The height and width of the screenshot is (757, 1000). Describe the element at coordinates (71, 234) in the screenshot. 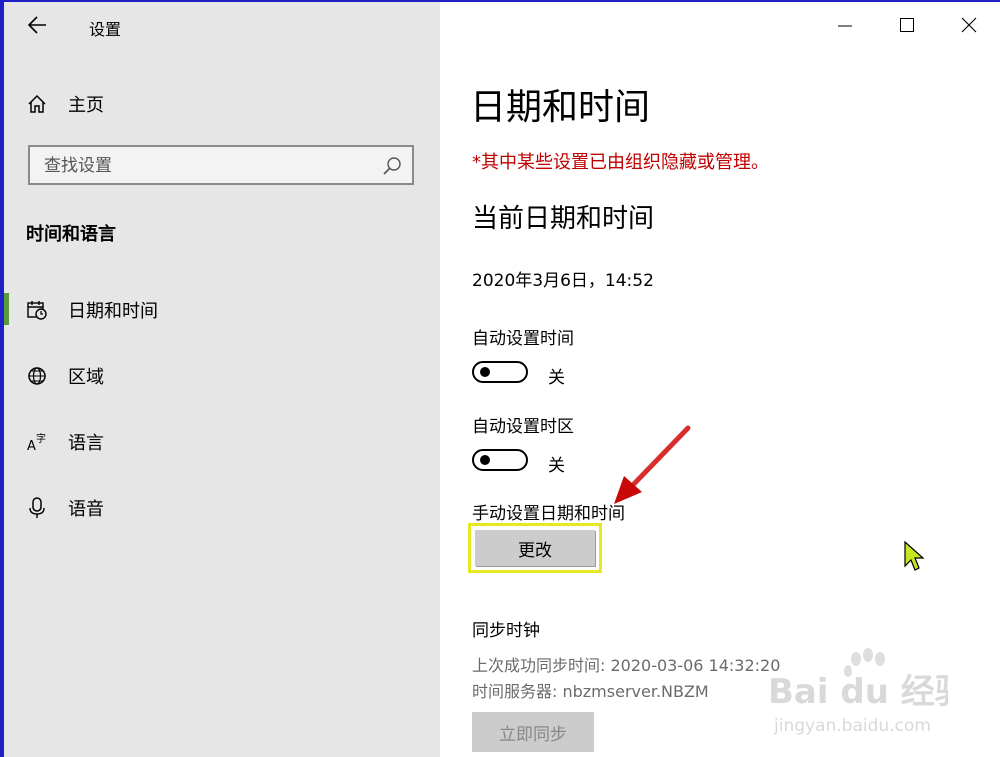

I see `section-title: 时间和语言` at that location.